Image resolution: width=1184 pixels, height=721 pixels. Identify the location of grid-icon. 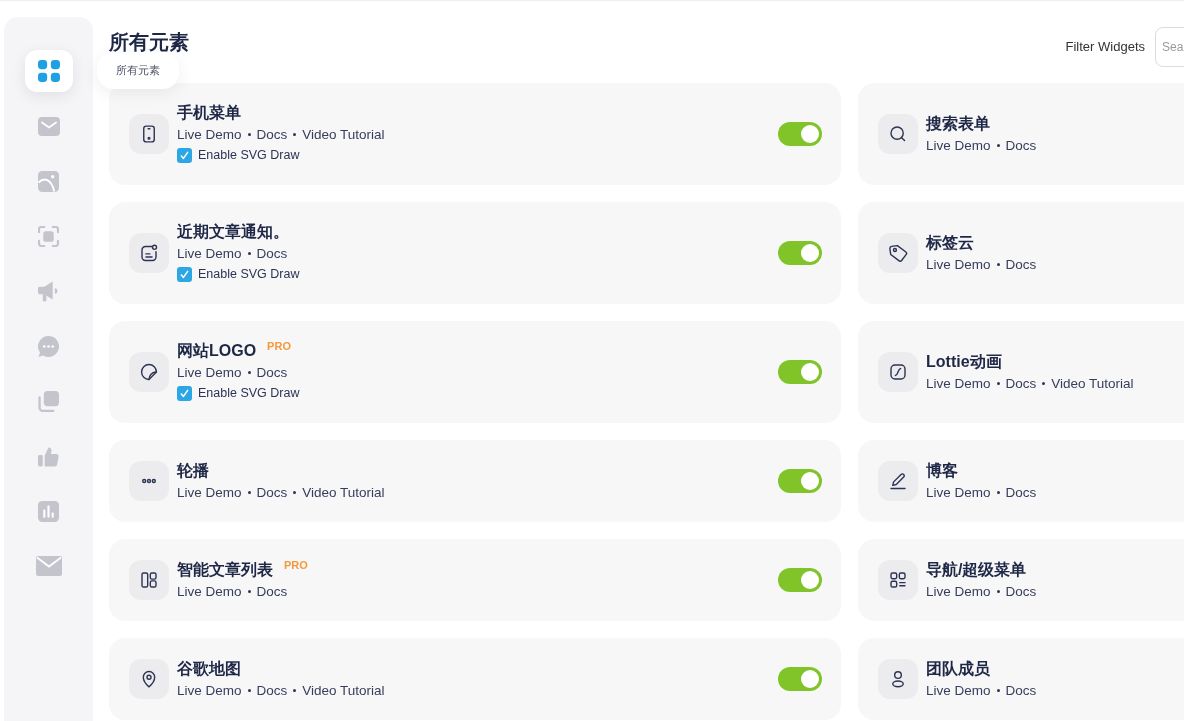
(48, 71).